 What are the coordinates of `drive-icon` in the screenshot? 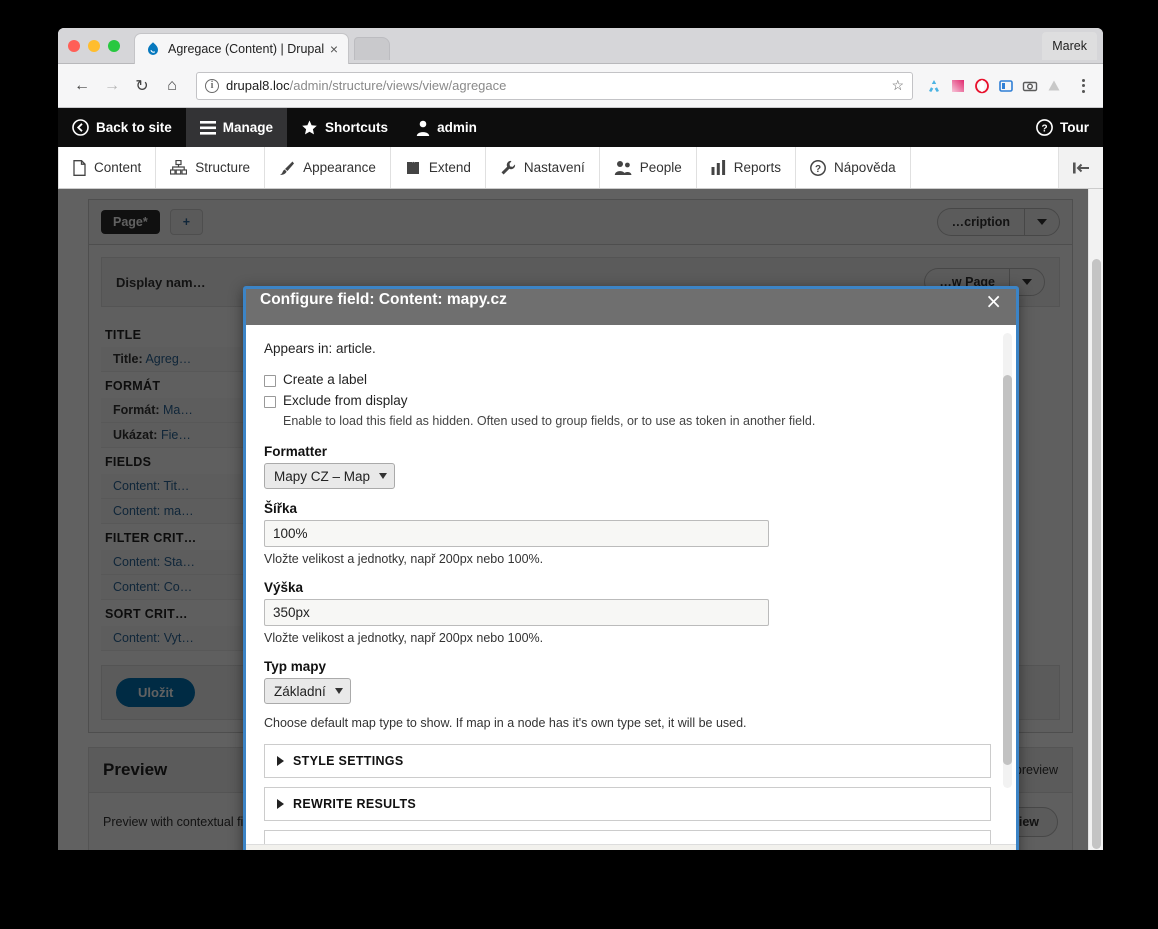 It's located at (1053, 85).